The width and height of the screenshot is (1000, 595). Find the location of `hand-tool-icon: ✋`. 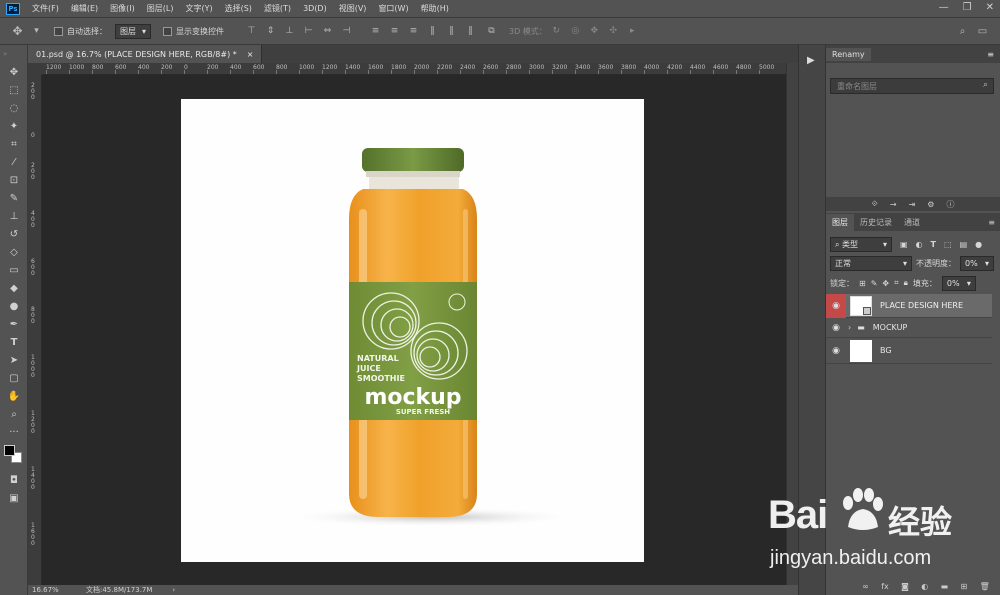

hand-tool-icon: ✋ is located at coordinates (14, 396).